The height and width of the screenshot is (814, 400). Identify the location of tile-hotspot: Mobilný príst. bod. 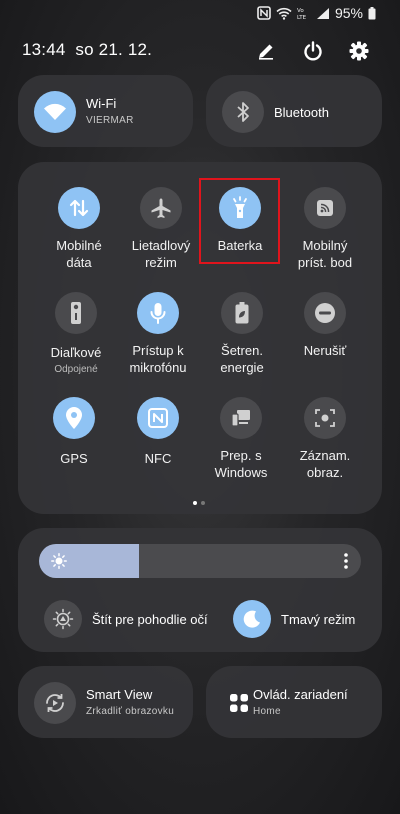
(325, 229).